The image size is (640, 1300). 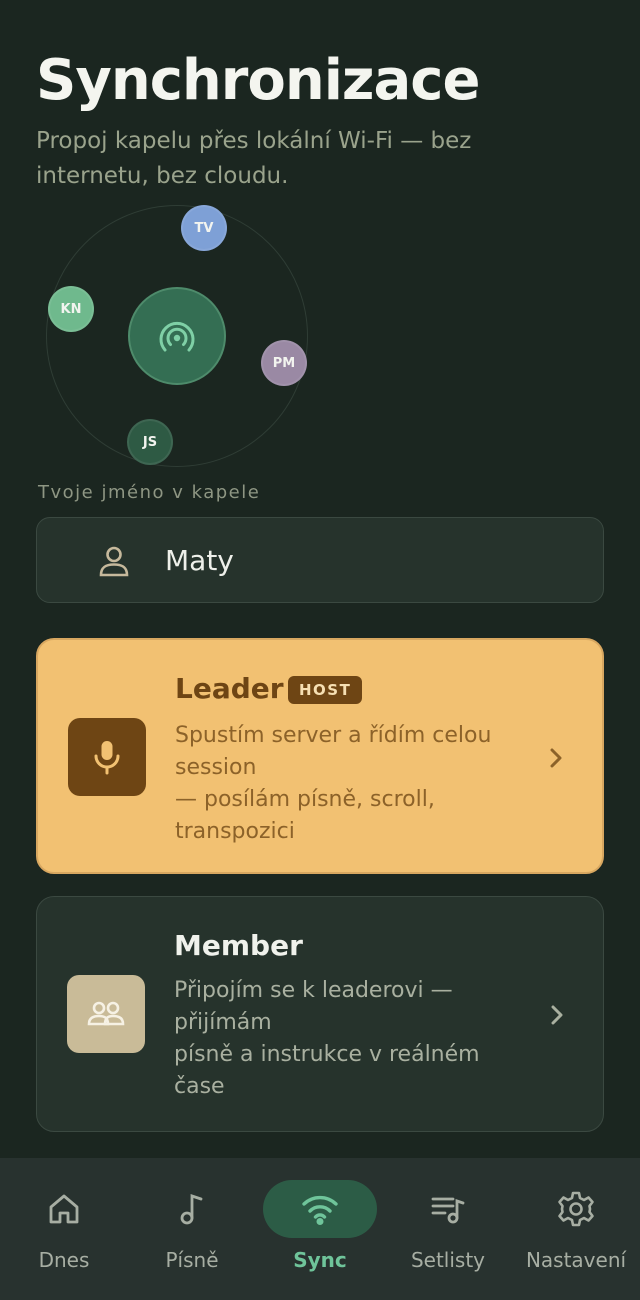 I want to click on page-title: Synchronizace, so click(x=258, y=80).